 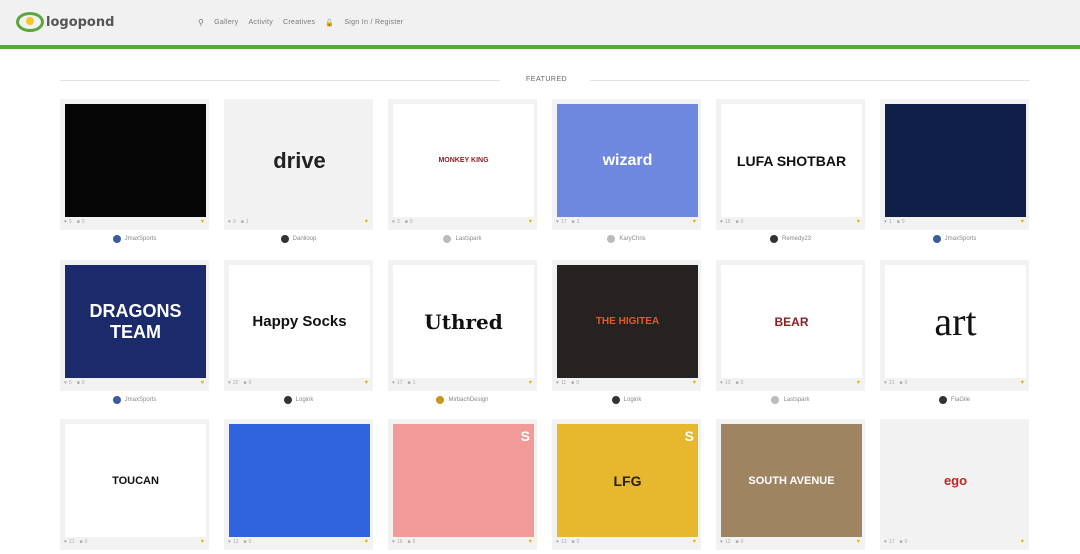 I want to click on logo-thumbnail: ego, so click(x=955, y=480).